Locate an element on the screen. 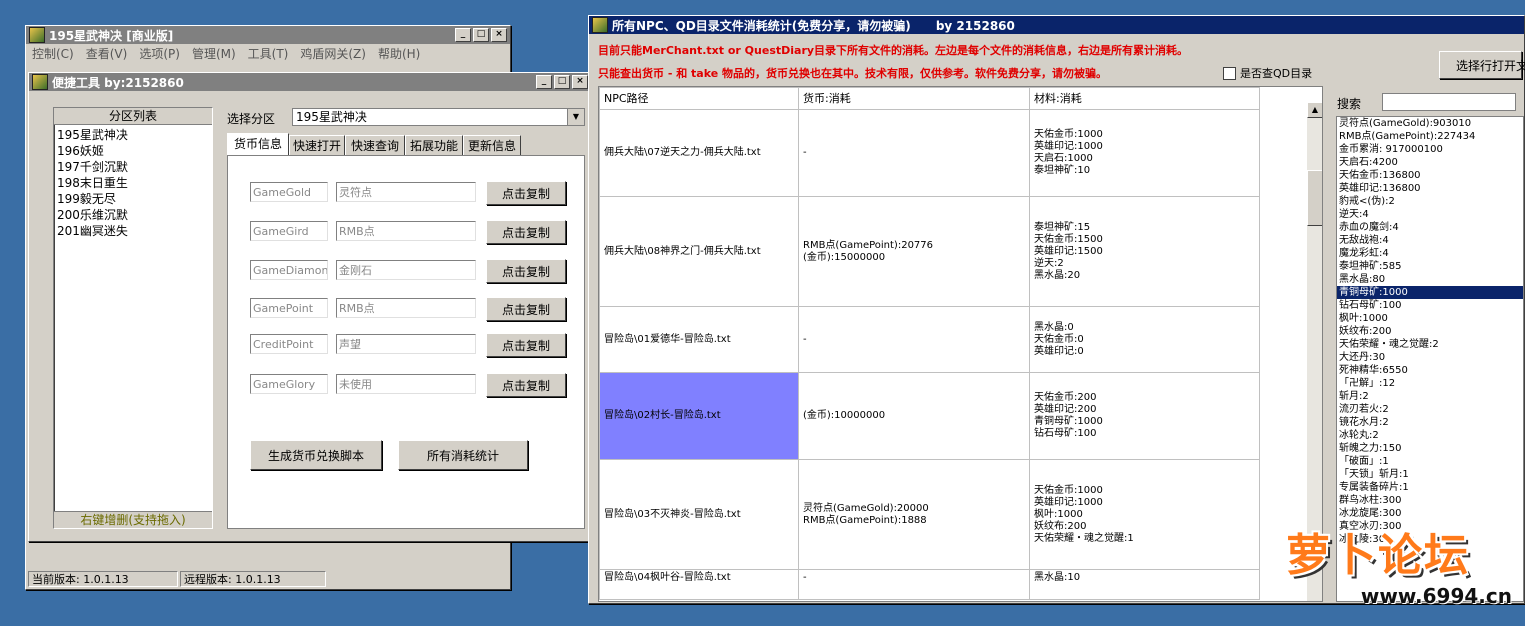  total-item: 金币累消: 917000100 is located at coordinates (1430, 149).